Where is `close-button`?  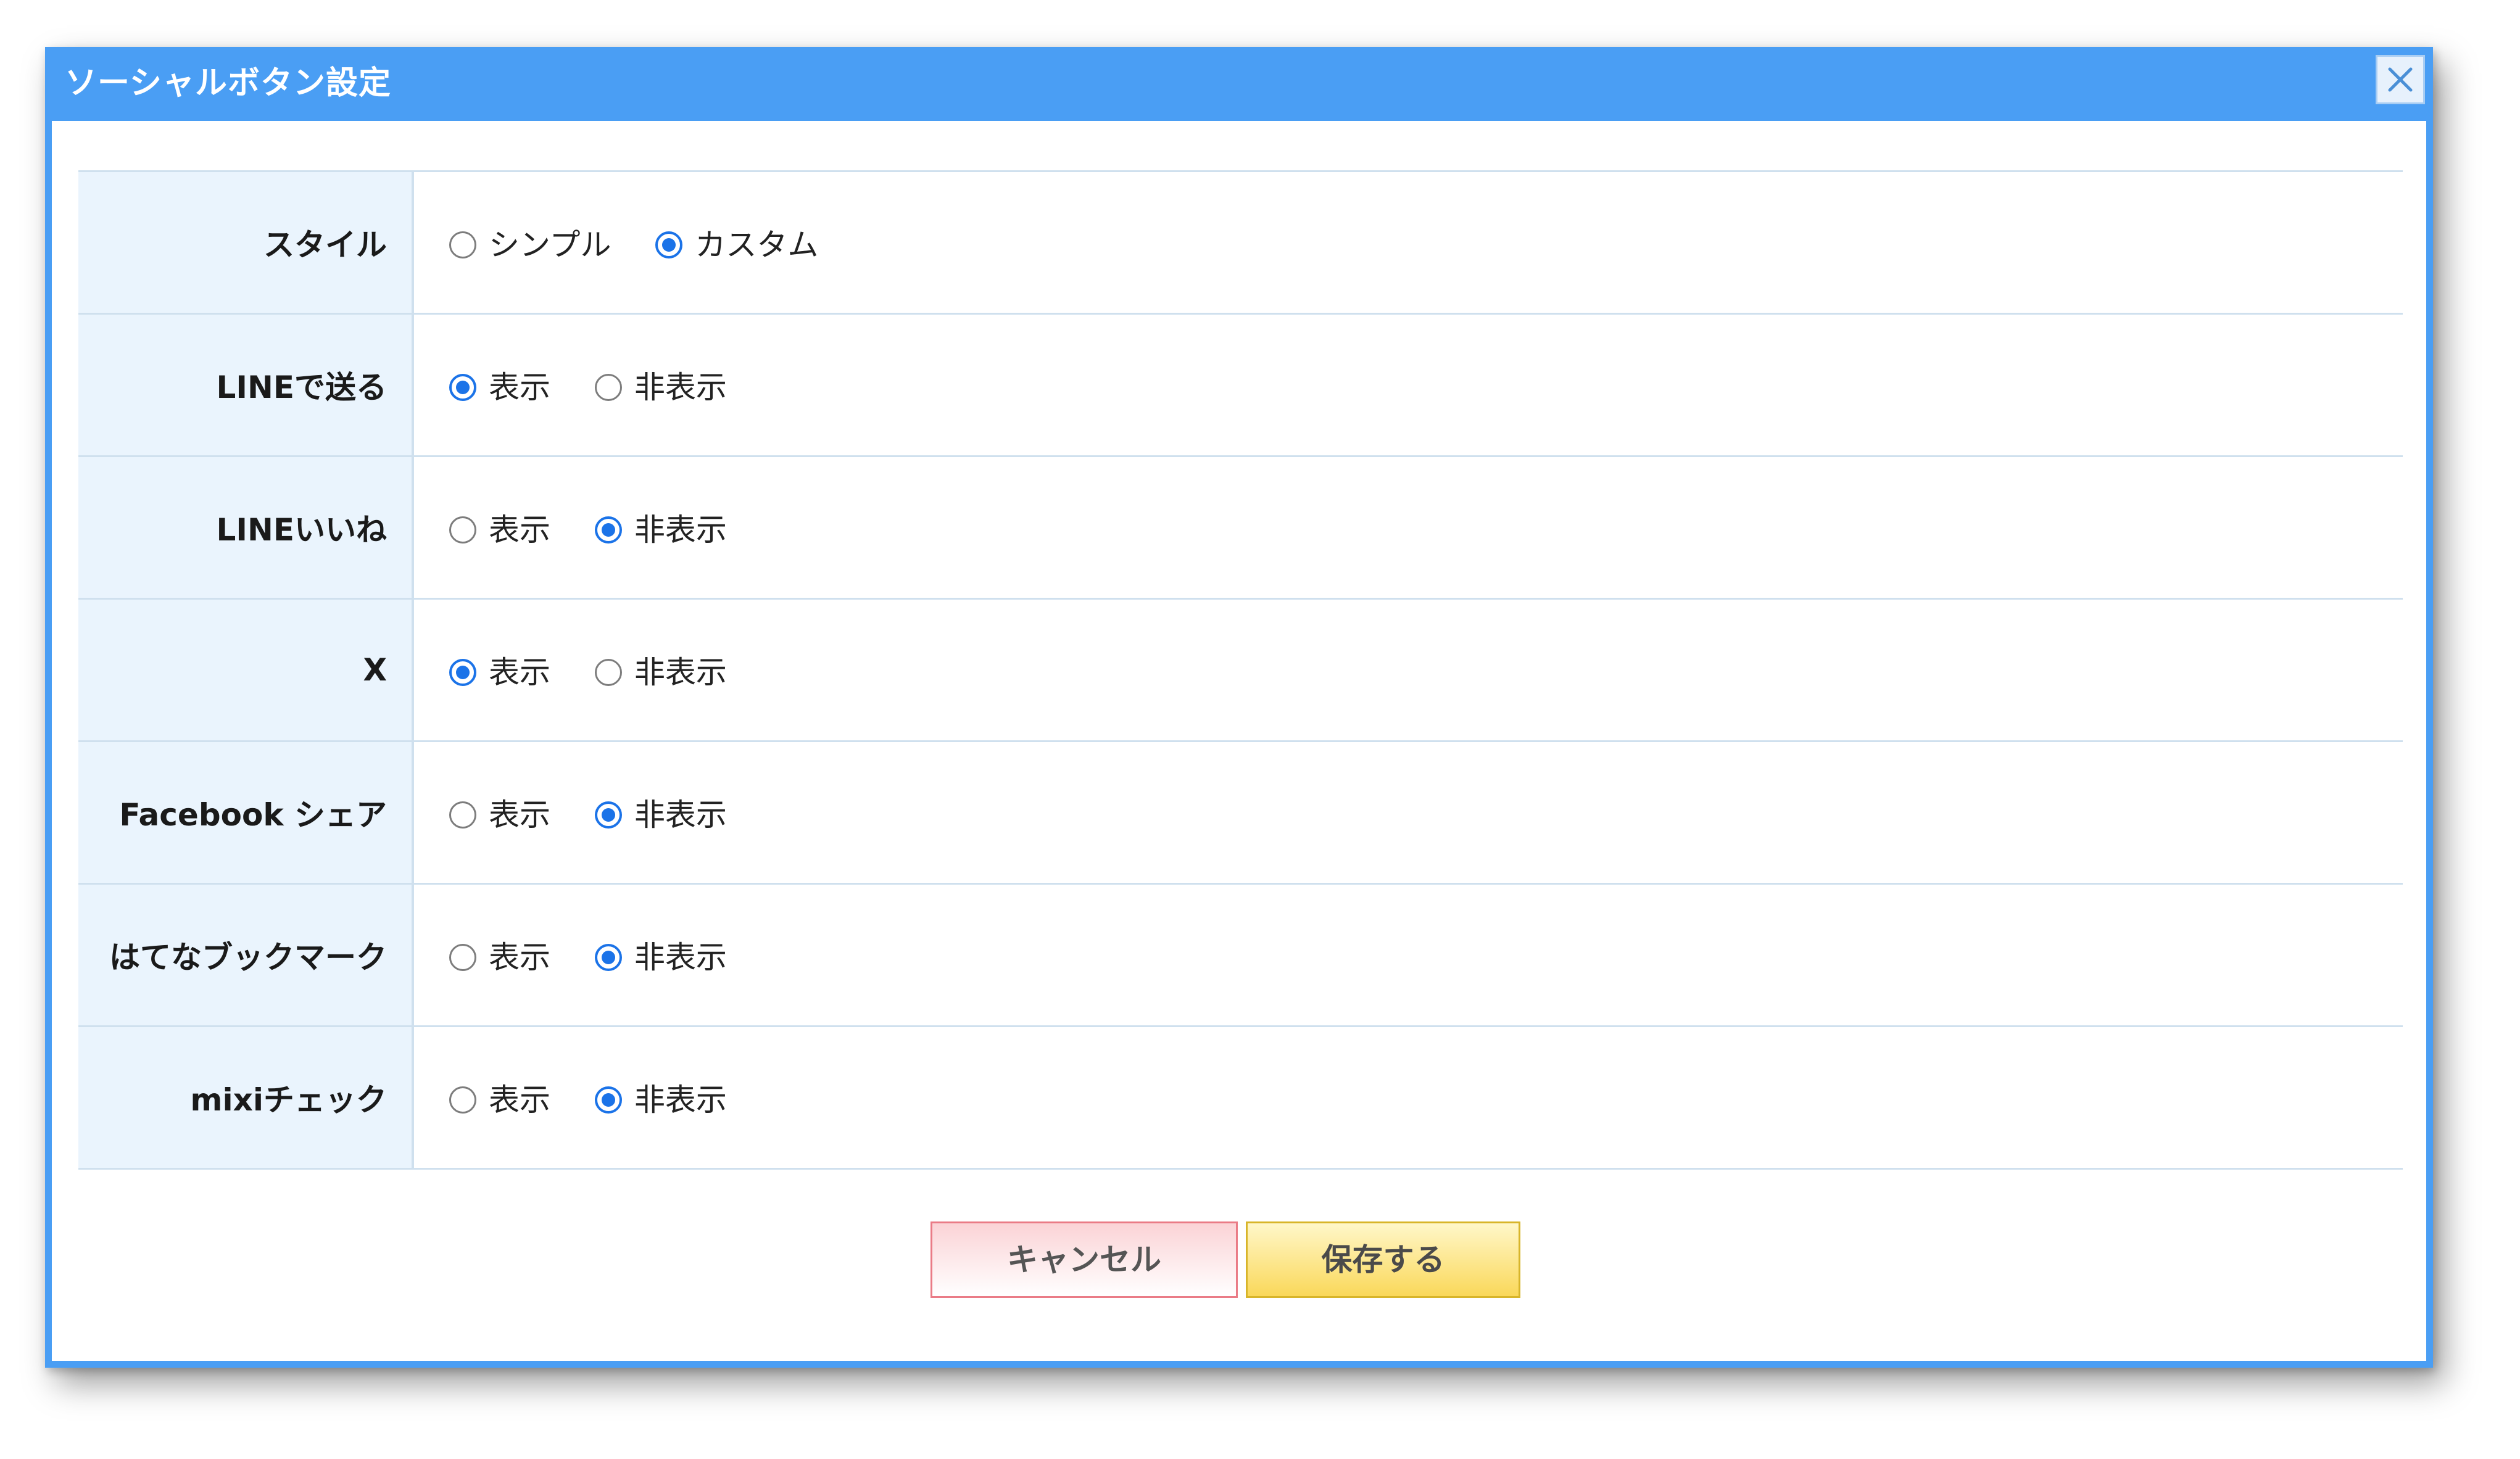 close-button is located at coordinates (2401, 79).